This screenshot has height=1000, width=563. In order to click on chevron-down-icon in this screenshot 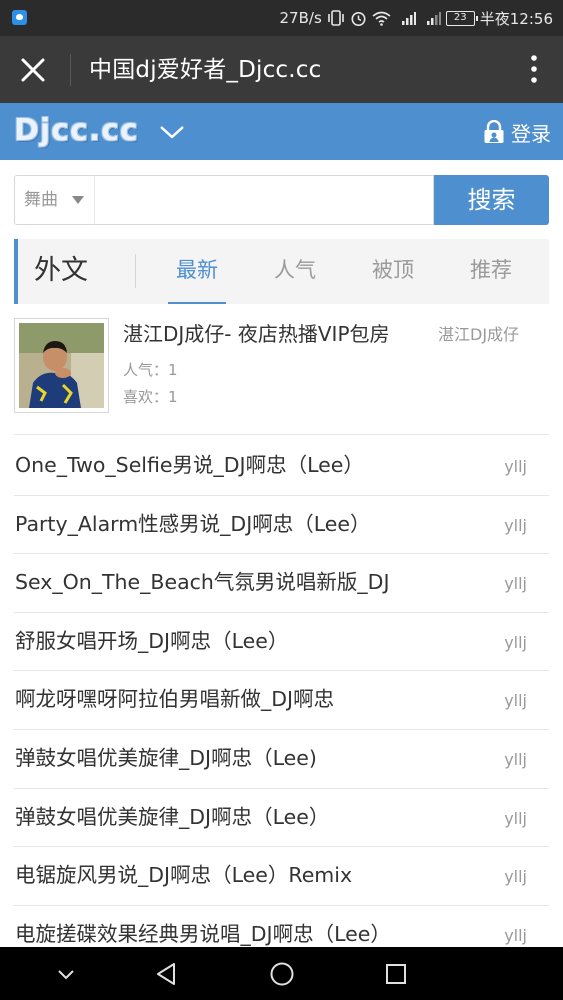, I will do `click(172, 132)`.